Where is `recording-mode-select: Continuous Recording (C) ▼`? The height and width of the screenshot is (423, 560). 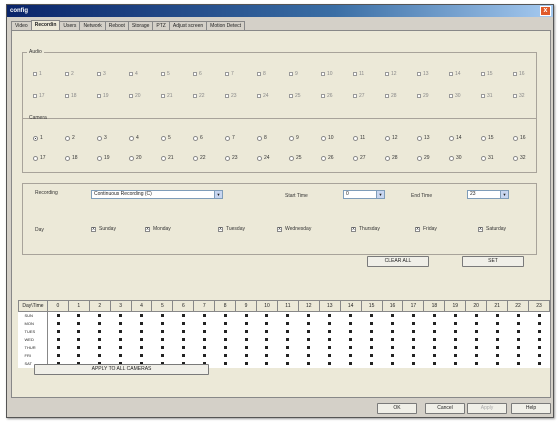 recording-mode-select: Continuous Recording (C) ▼ is located at coordinates (157, 194).